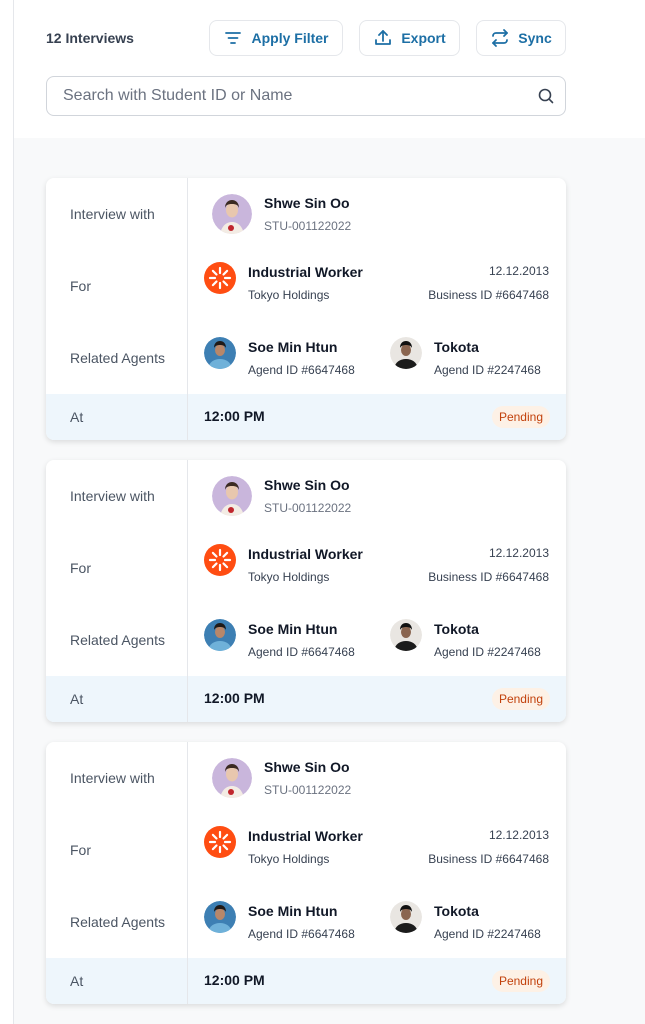  What do you see at coordinates (233, 38) in the screenshot?
I see `filter-icon` at bounding box center [233, 38].